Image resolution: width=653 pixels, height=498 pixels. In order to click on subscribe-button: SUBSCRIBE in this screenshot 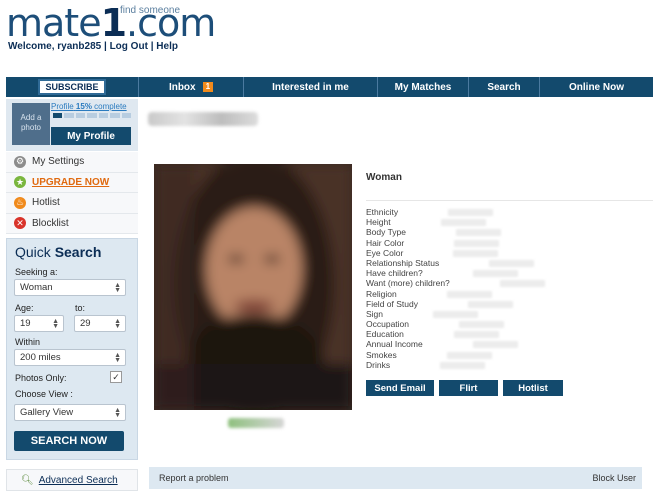, I will do `click(72, 87)`.